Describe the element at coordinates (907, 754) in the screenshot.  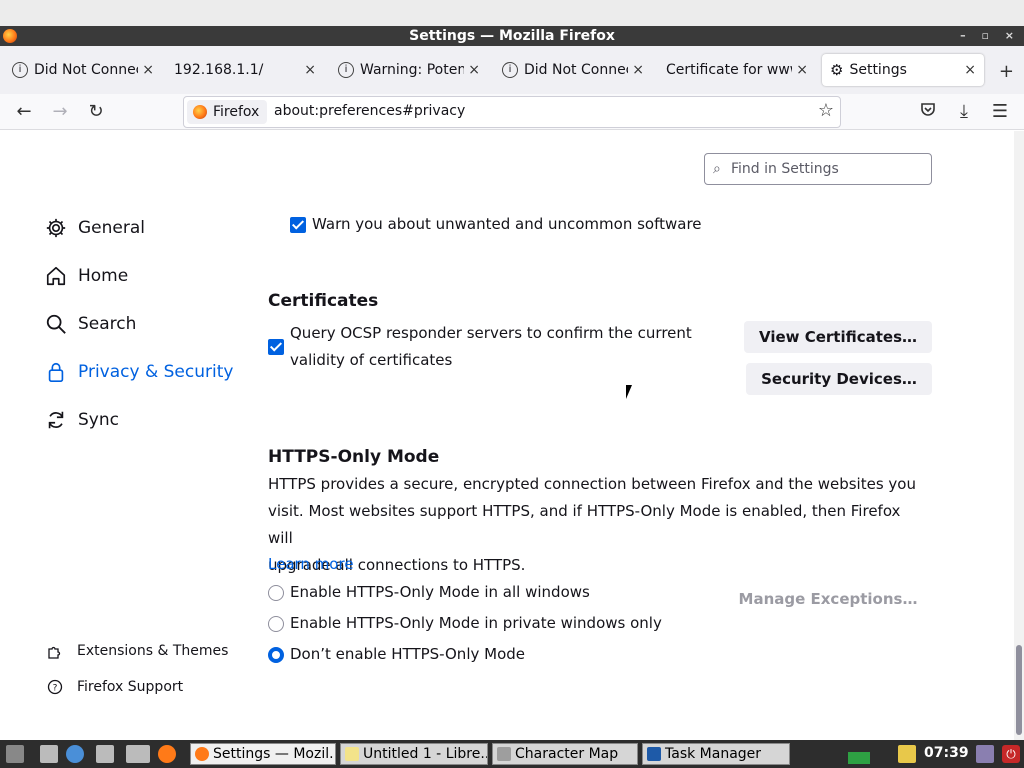
I see `clipboard-icon` at that location.